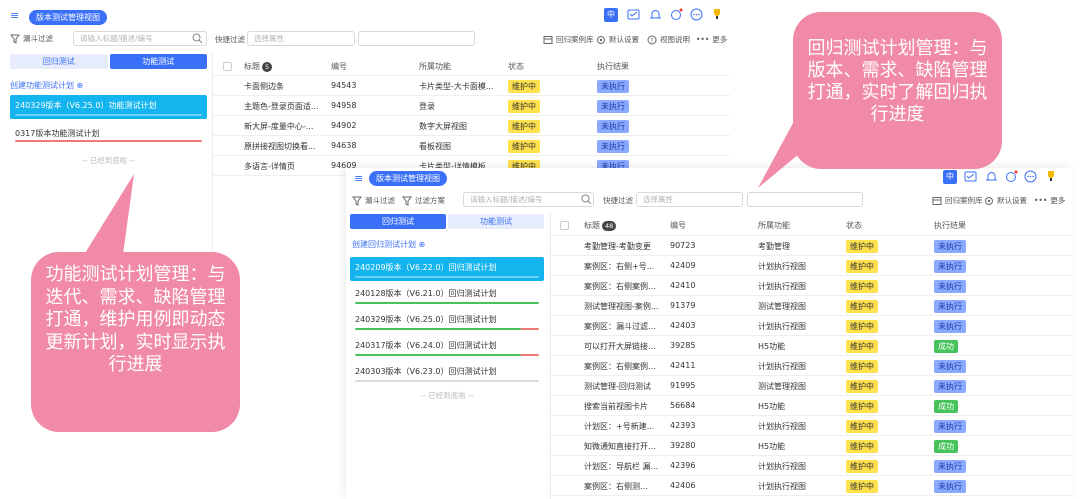 This screenshot has height=499, width=1080. Describe the element at coordinates (108, 218) in the screenshot. I see `left-callout-pointer` at that location.